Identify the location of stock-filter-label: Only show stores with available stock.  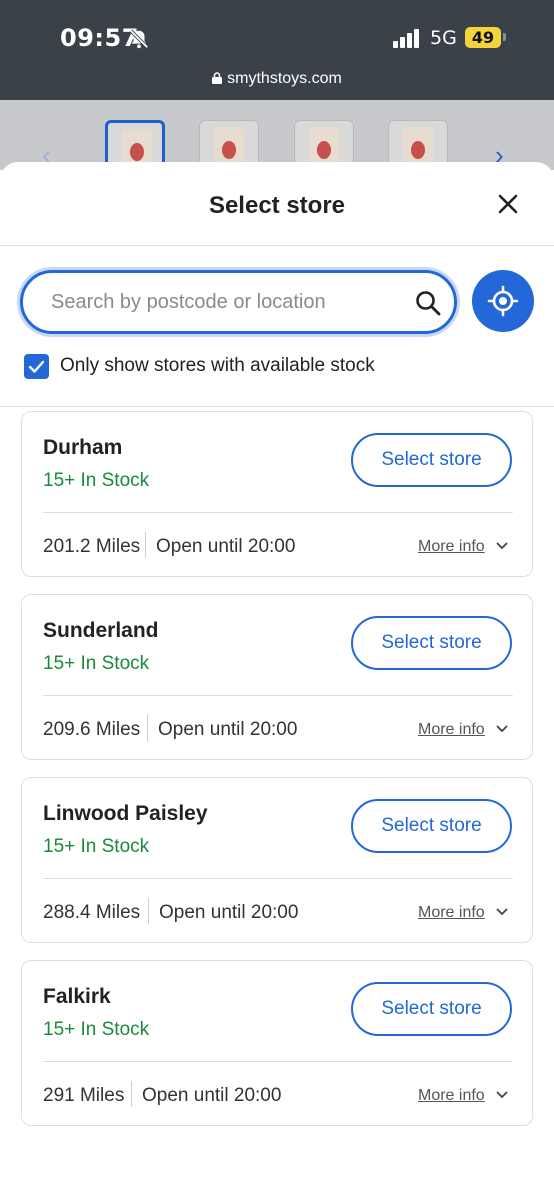
(217, 365).